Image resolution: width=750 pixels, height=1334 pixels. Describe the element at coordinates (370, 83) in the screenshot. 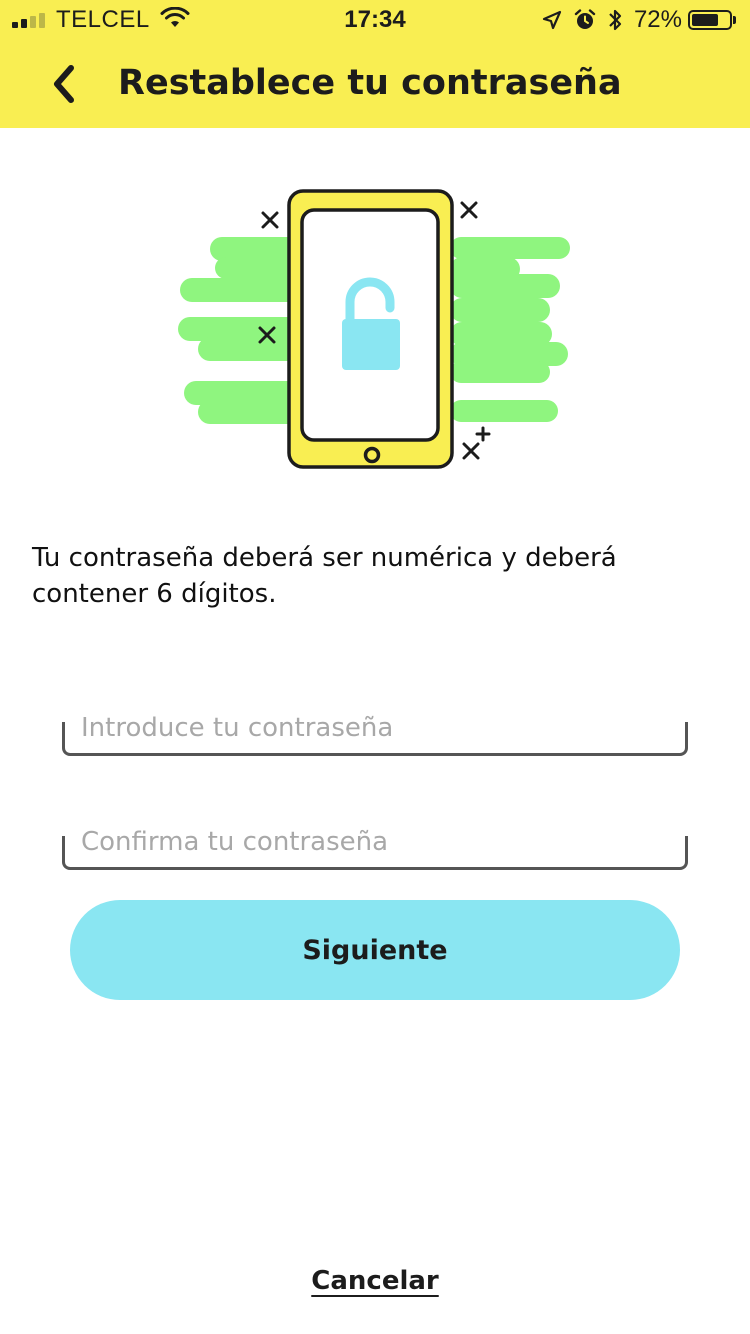

I see `page-title: Restablece tu contraseña` at that location.